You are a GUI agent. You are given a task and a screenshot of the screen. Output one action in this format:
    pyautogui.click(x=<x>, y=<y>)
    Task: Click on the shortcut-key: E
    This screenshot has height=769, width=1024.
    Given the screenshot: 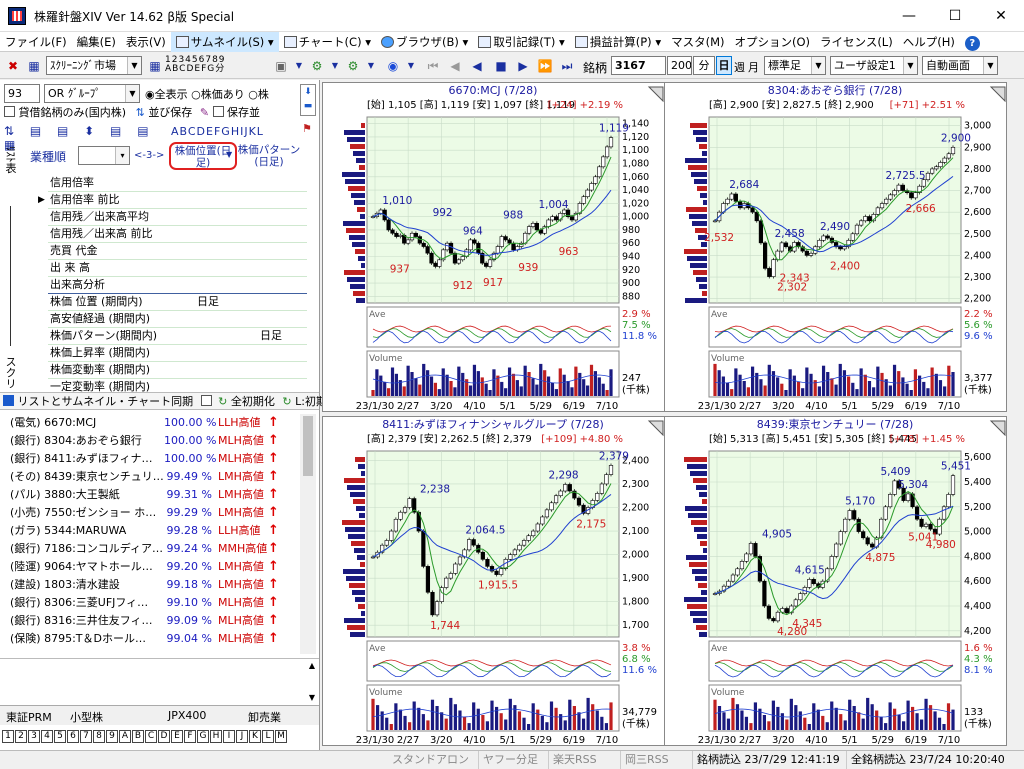 What is the action you would take?
    pyautogui.click(x=177, y=736)
    